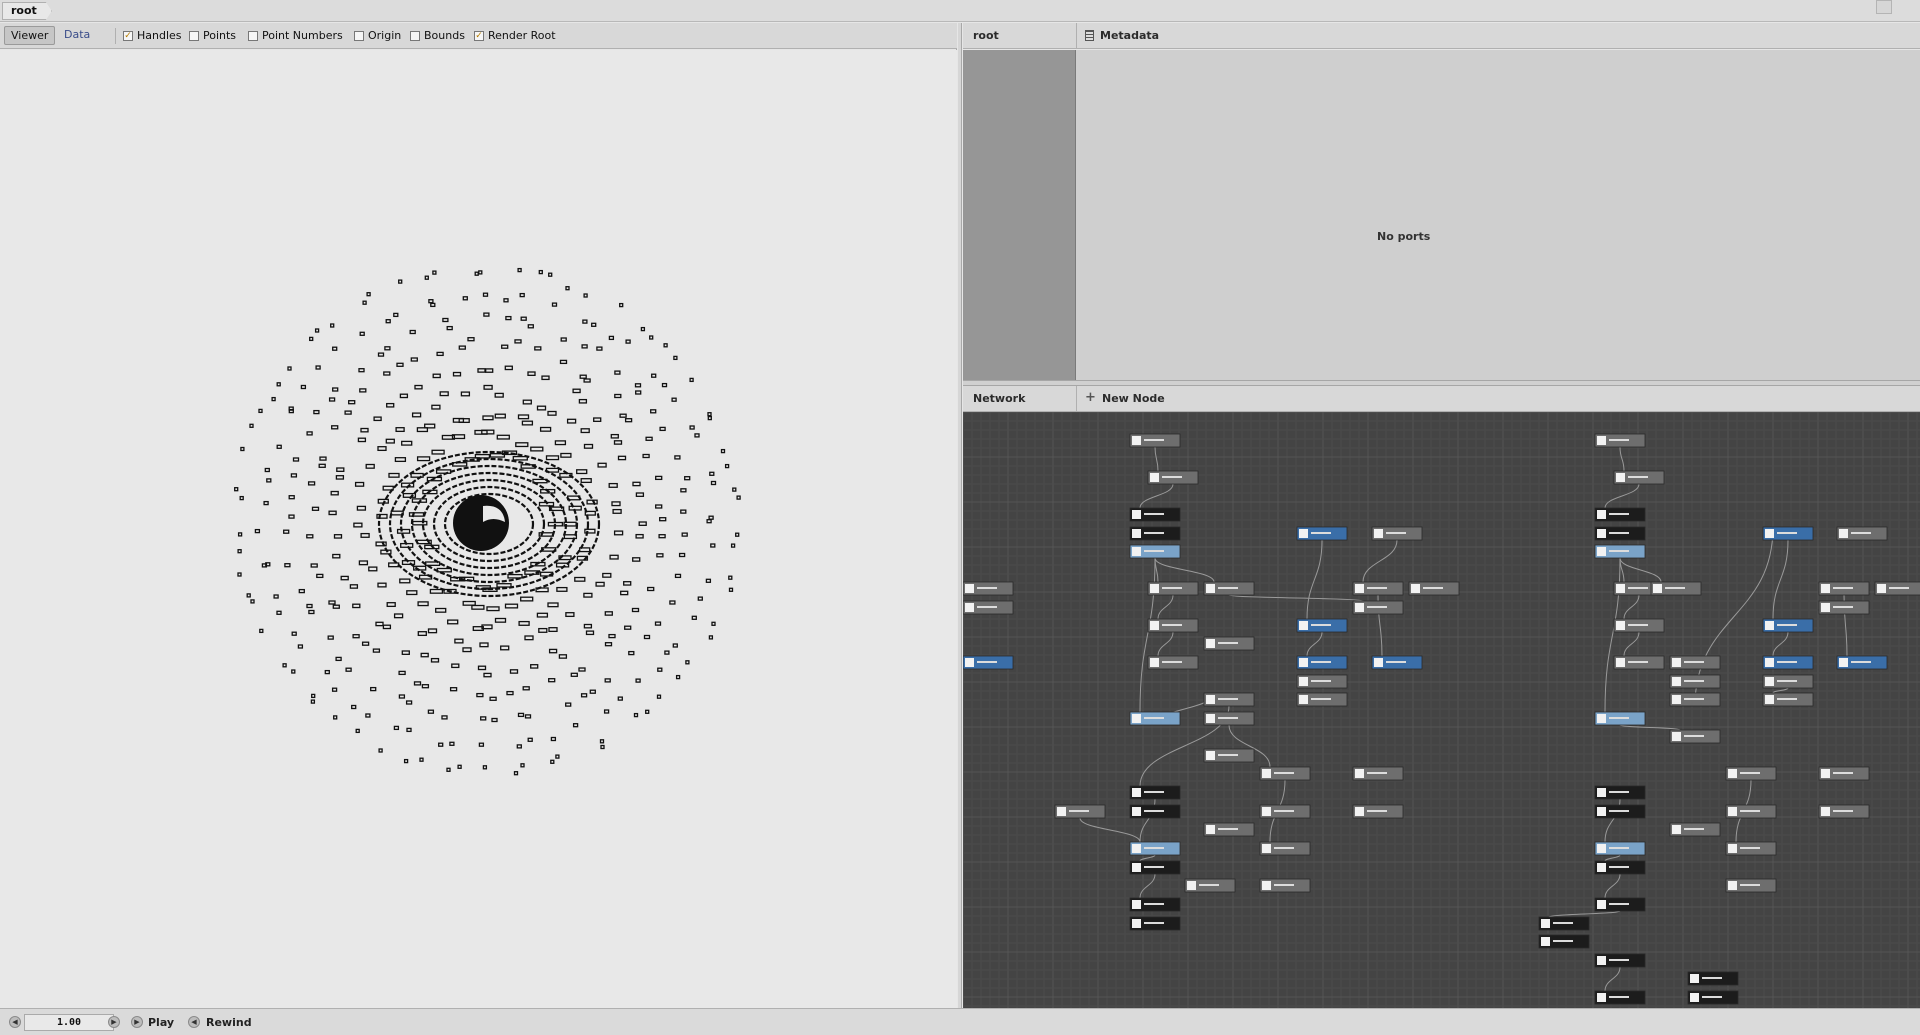  Describe the element at coordinates (1089, 35) in the screenshot. I see `list-icon` at that location.